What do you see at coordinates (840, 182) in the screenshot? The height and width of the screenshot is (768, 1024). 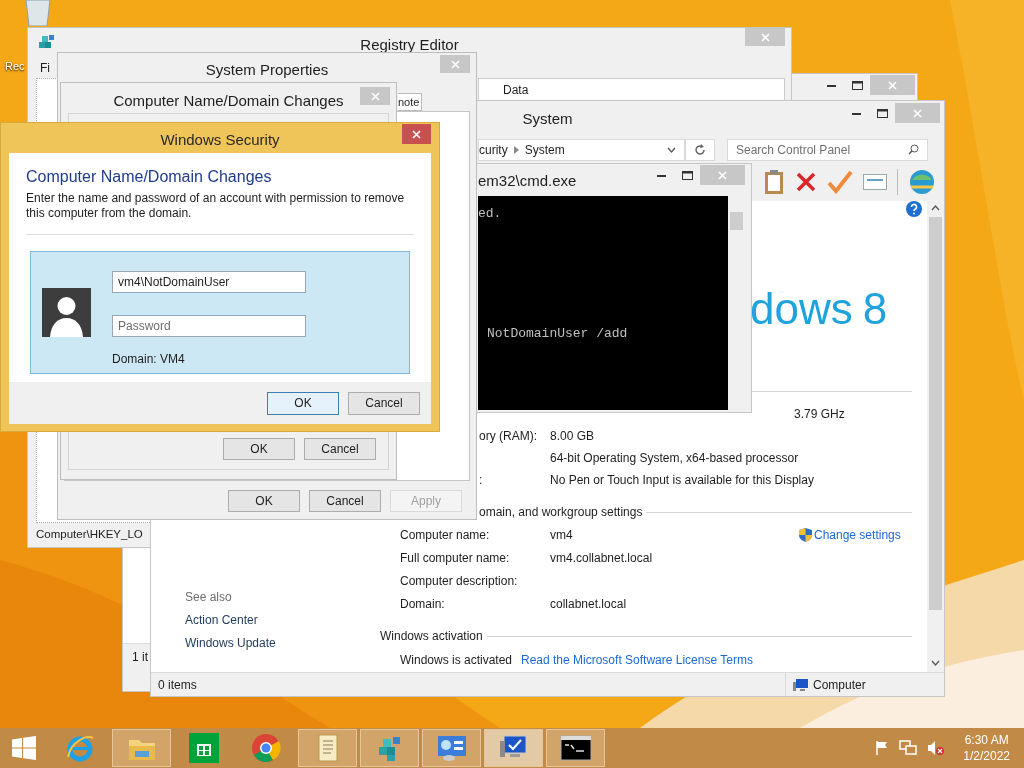 I see `check-icon` at bounding box center [840, 182].